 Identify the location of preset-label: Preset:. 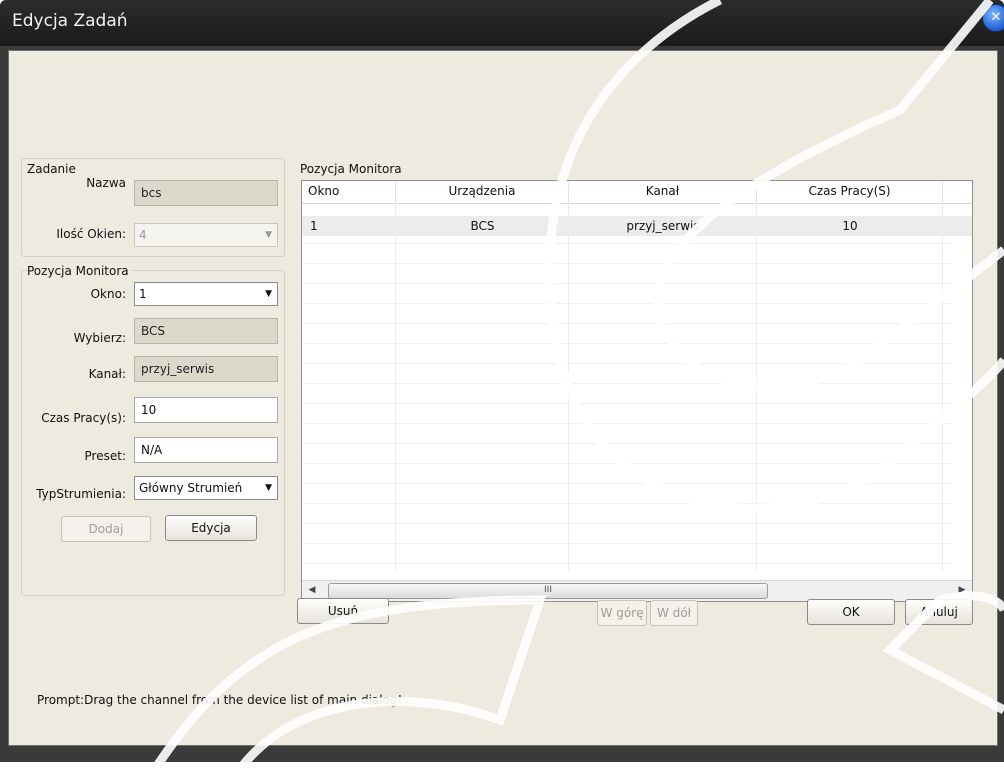
(105, 456).